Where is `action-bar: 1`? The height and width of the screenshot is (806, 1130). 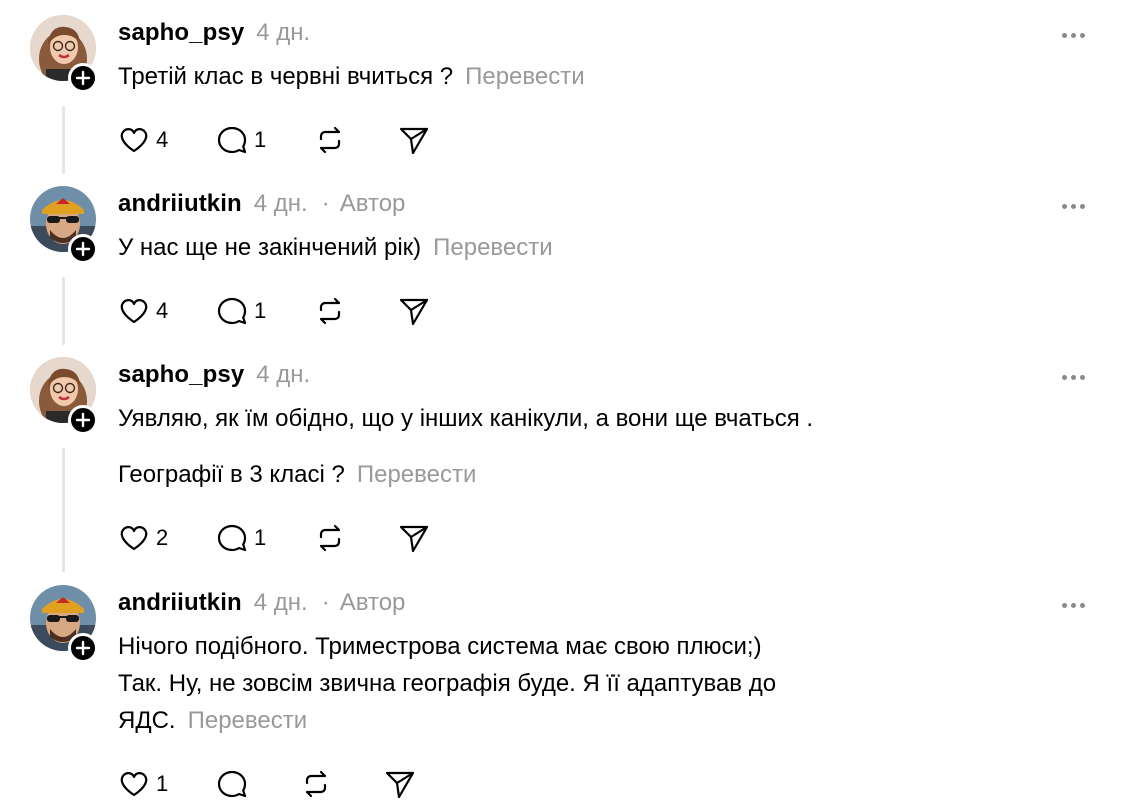 action-bar: 1 is located at coordinates (267, 784).